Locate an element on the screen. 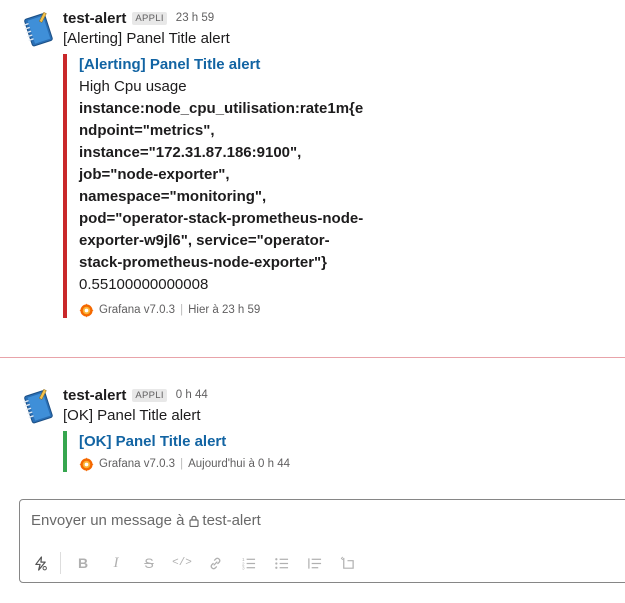 Image resolution: width=625 pixels, height=603 pixels. link-icon is located at coordinates (215, 563).